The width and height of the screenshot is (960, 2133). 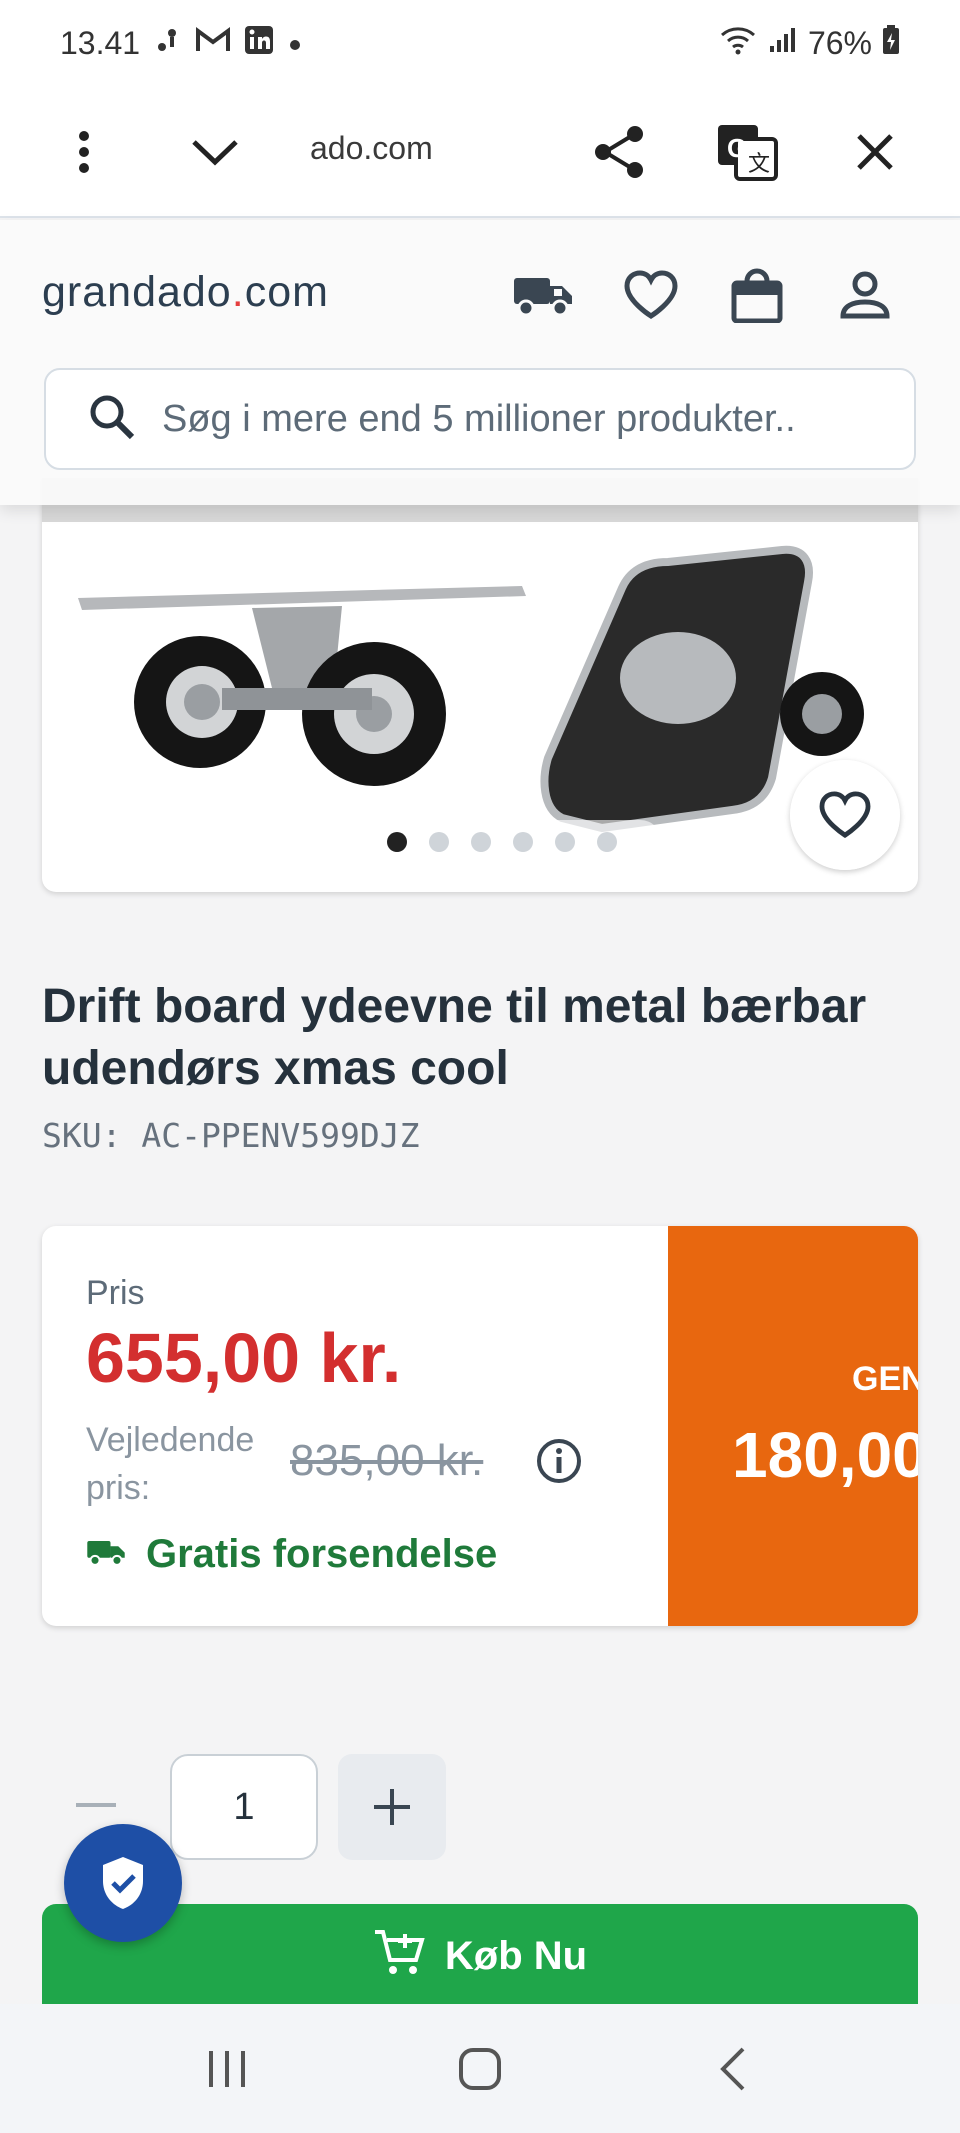 What do you see at coordinates (502, 842) in the screenshot?
I see `gallery-dots` at bounding box center [502, 842].